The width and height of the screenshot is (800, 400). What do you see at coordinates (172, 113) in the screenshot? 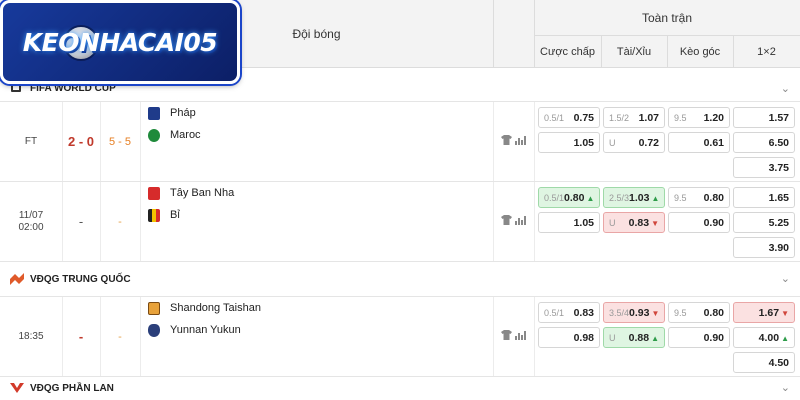
I see `home-team: Pháp` at bounding box center [172, 113].